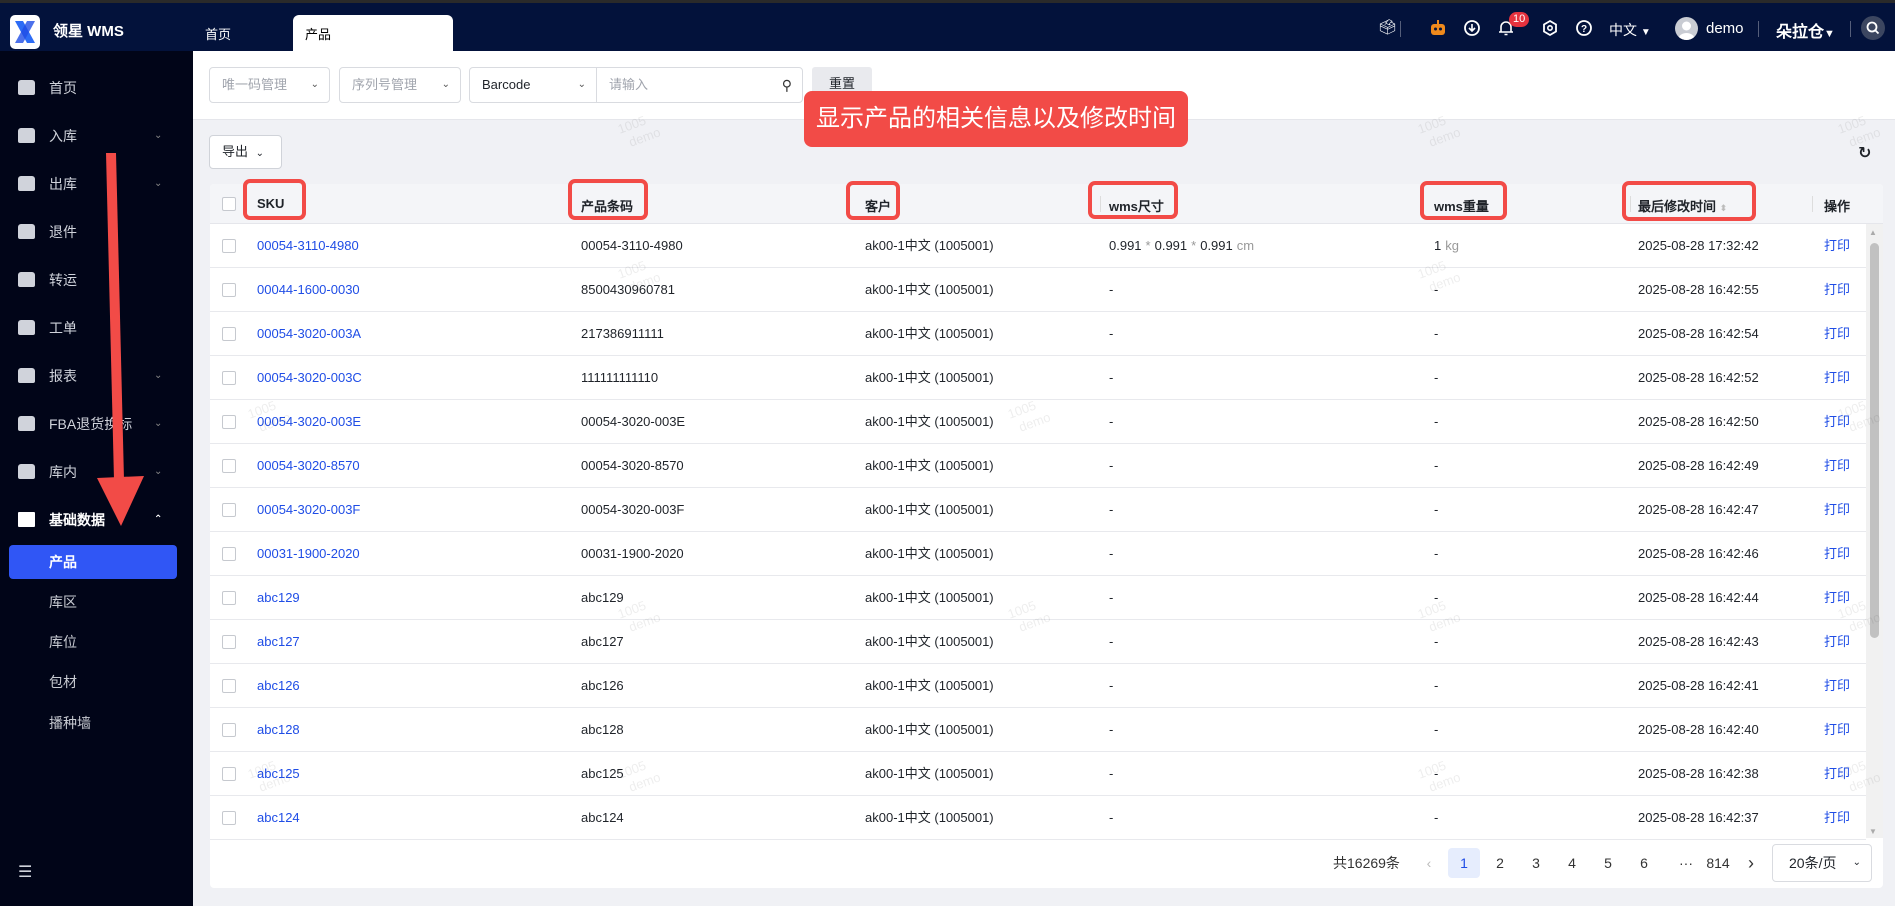  Describe the element at coordinates (1758, 29) in the screenshot. I see `divider` at that location.